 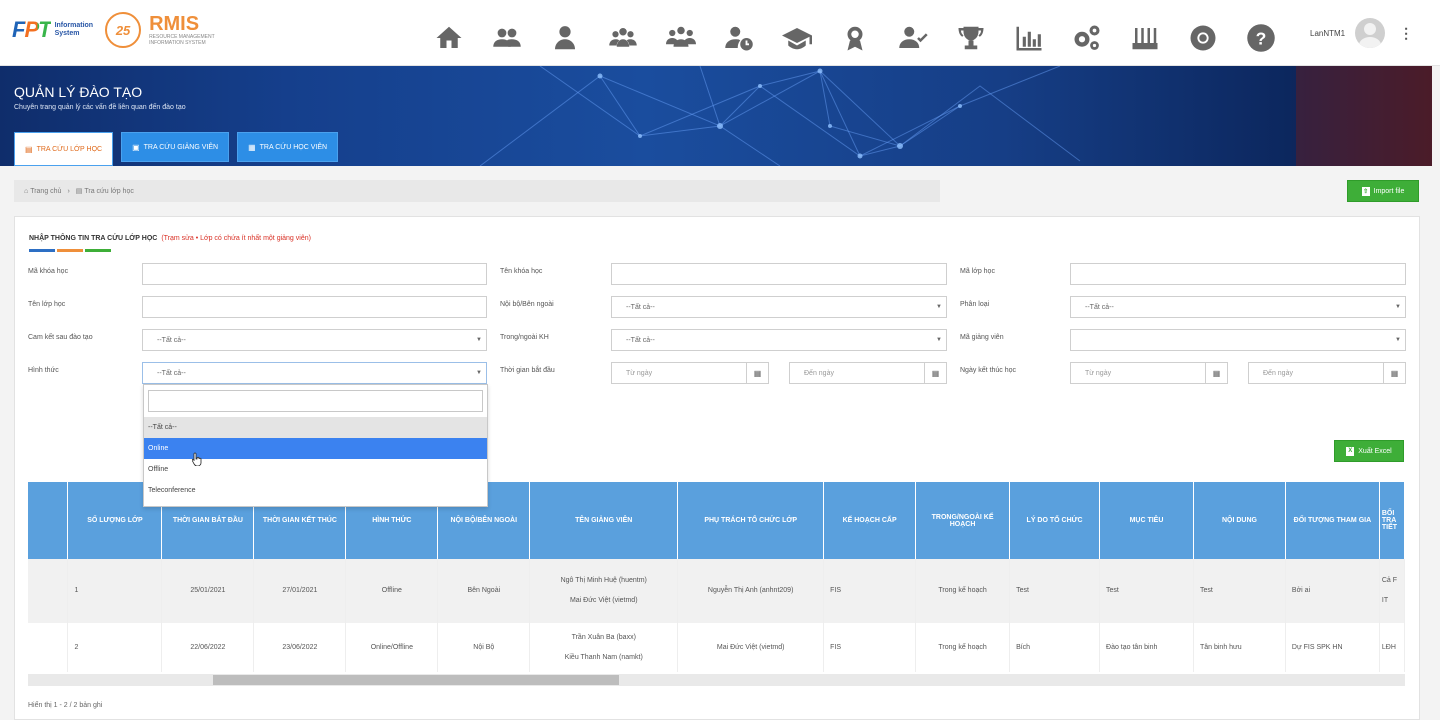 I want to click on nav-home, so click(x=449, y=38).